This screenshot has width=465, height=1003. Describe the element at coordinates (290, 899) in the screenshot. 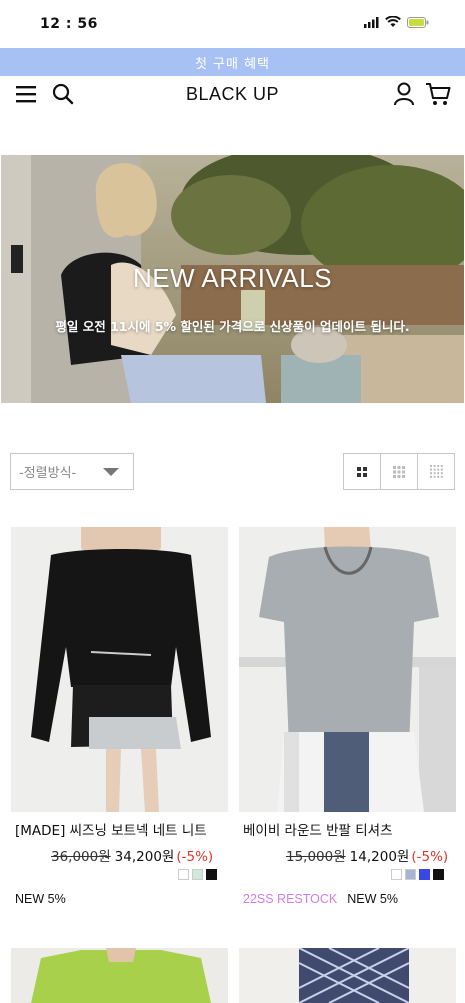

I see `badge-restock: 22SS RESTOCK` at that location.